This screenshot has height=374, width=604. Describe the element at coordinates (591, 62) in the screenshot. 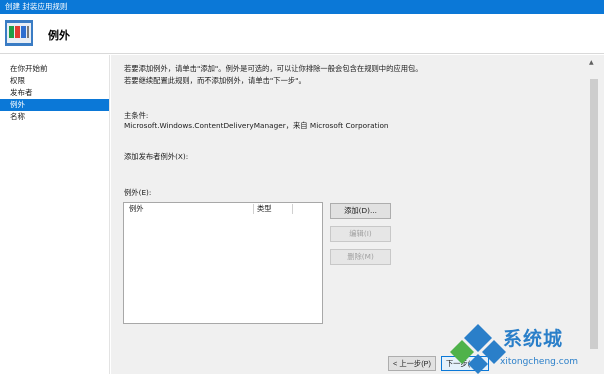

I see `scroll-up-arrow-icon: ▲` at that location.